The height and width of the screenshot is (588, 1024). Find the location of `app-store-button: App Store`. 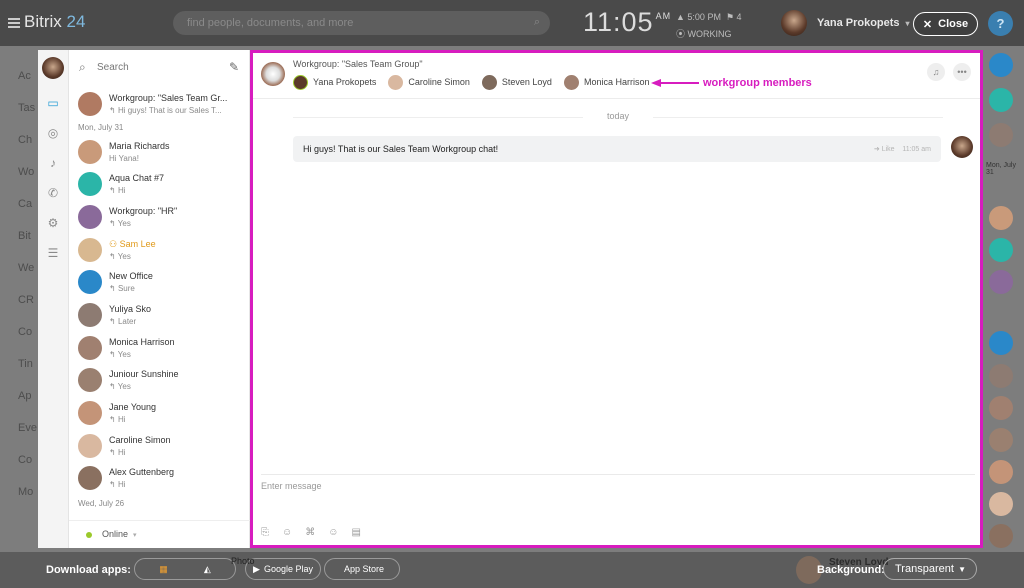

app-store-button: App Store is located at coordinates (362, 569).